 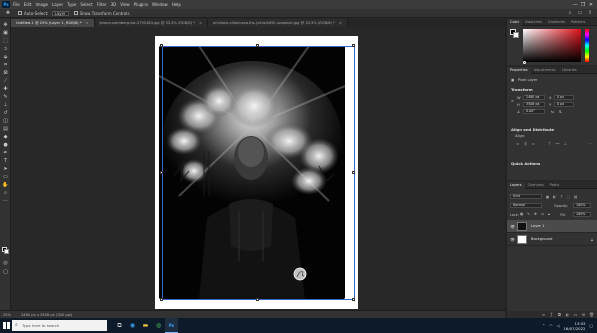 I want to click on task-view-icon: ⧉, so click(x=119, y=325).